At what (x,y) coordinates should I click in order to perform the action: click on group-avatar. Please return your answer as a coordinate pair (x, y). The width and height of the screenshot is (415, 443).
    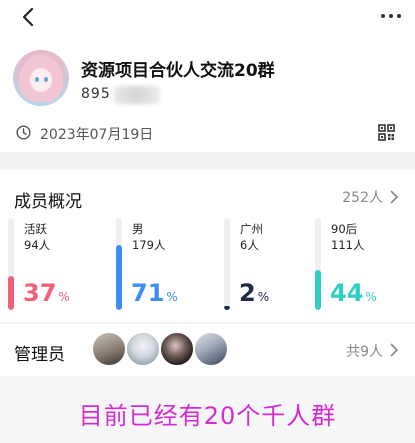
    Looking at the image, I should click on (41, 78).